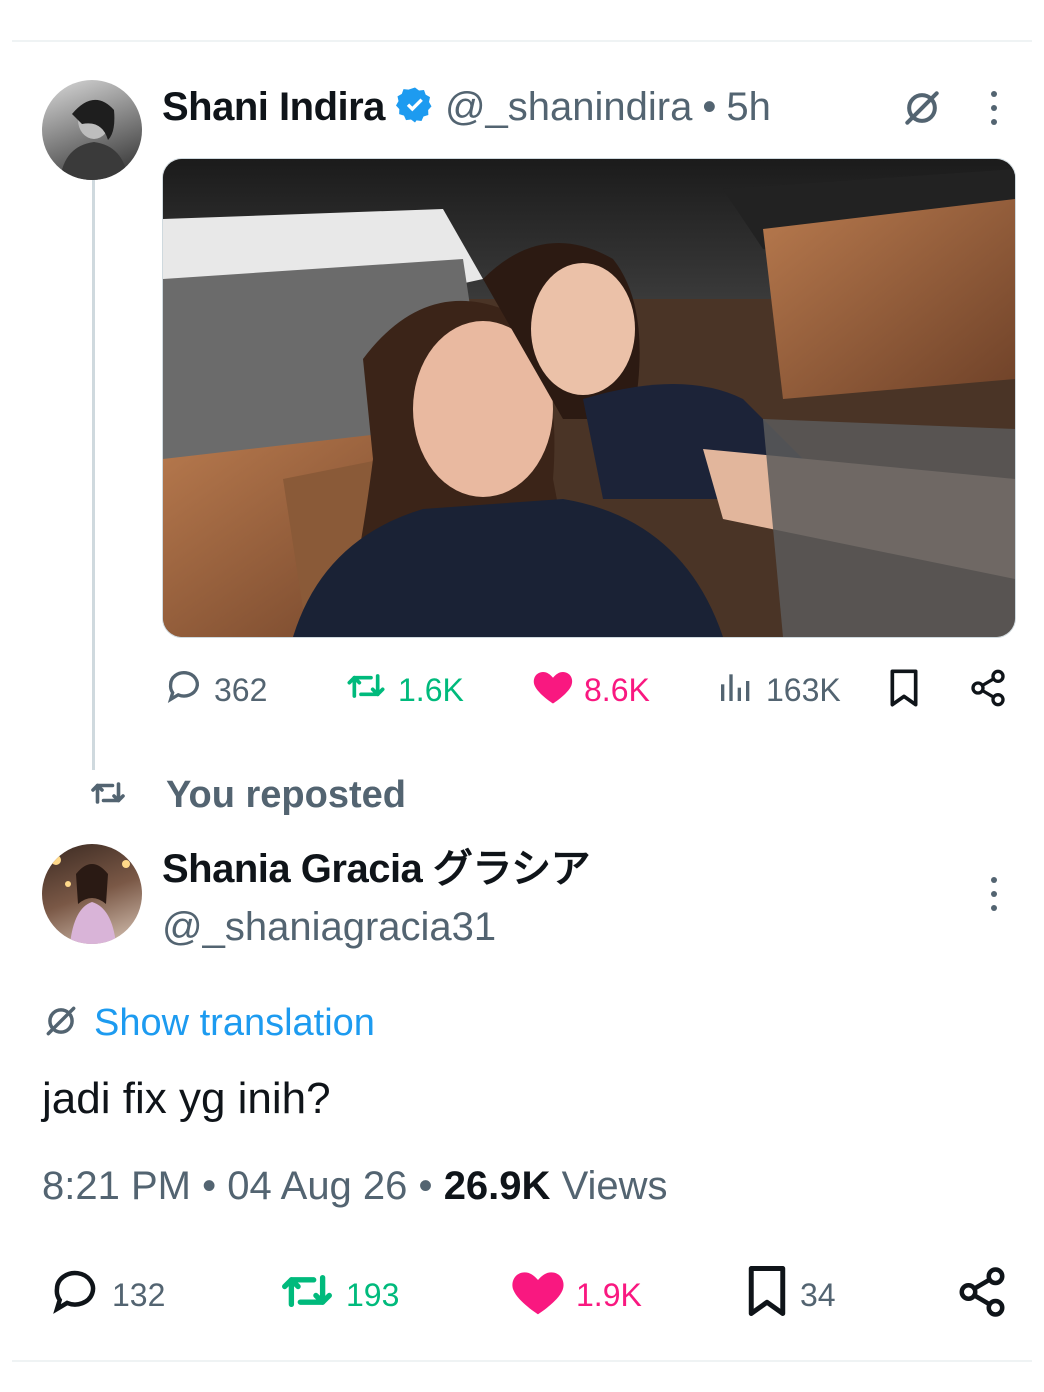 The height and width of the screenshot is (1392, 1044). I want to click on post-meta: 8:21 PM • 04 Aug 26 • 26.9K Views, so click(355, 1186).